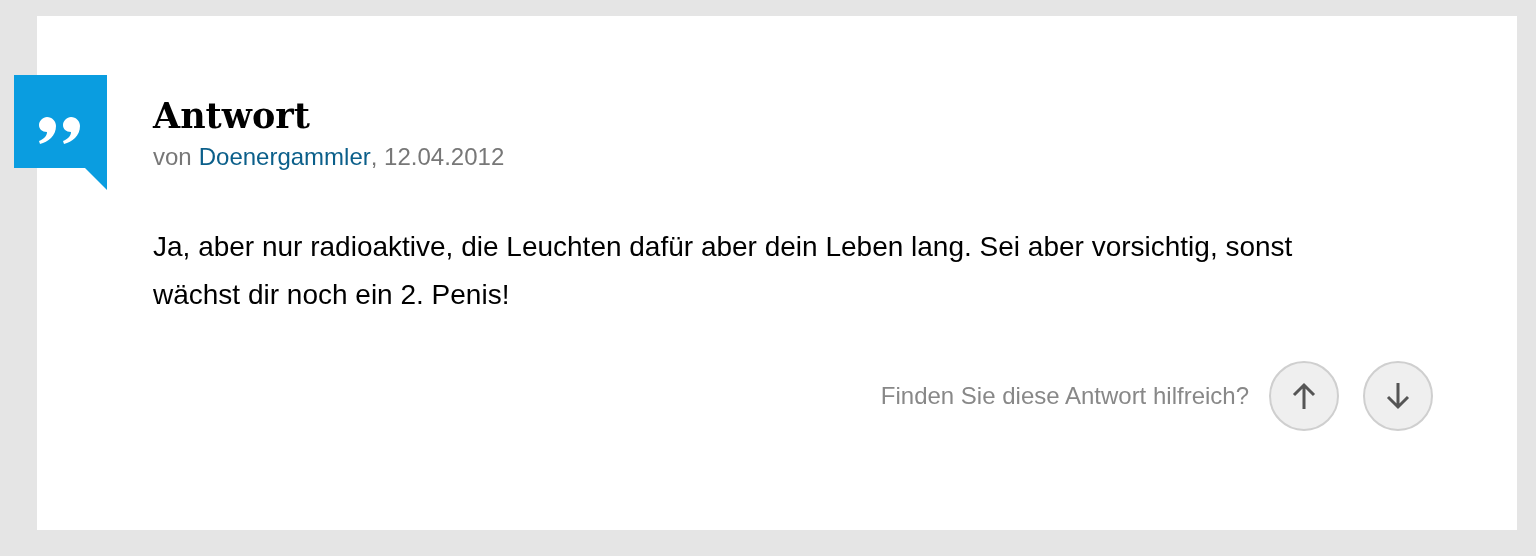  Describe the element at coordinates (437, 157) in the screenshot. I see `answer-date: , 12.04.2012` at that location.